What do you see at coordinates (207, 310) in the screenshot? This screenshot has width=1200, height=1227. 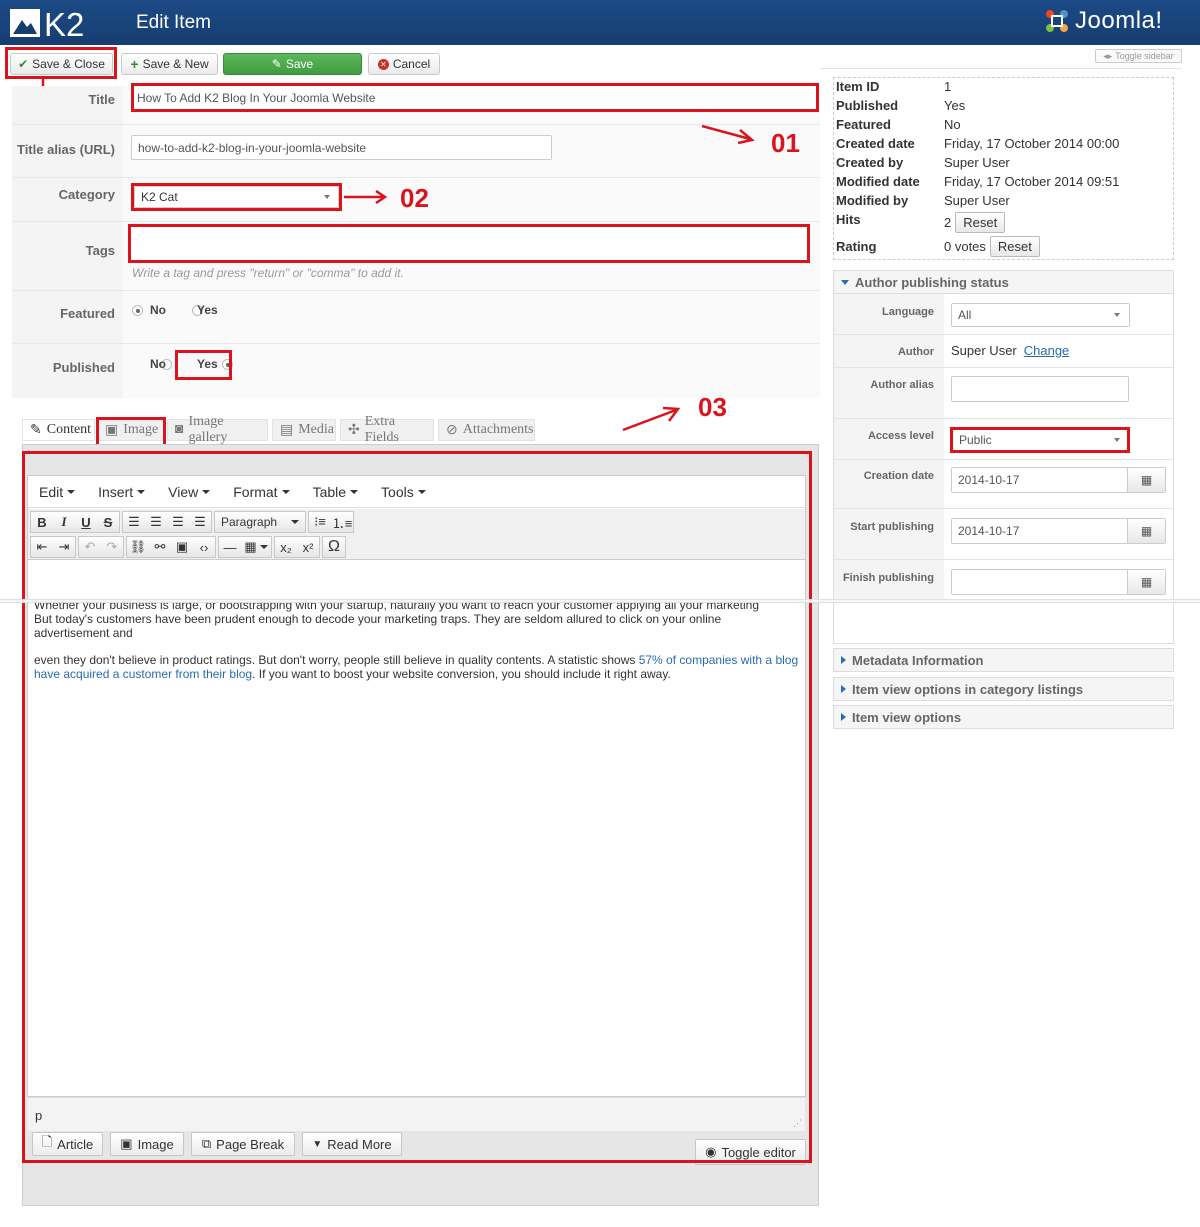 I see `featured-yes-label: Yes` at bounding box center [207, 310].